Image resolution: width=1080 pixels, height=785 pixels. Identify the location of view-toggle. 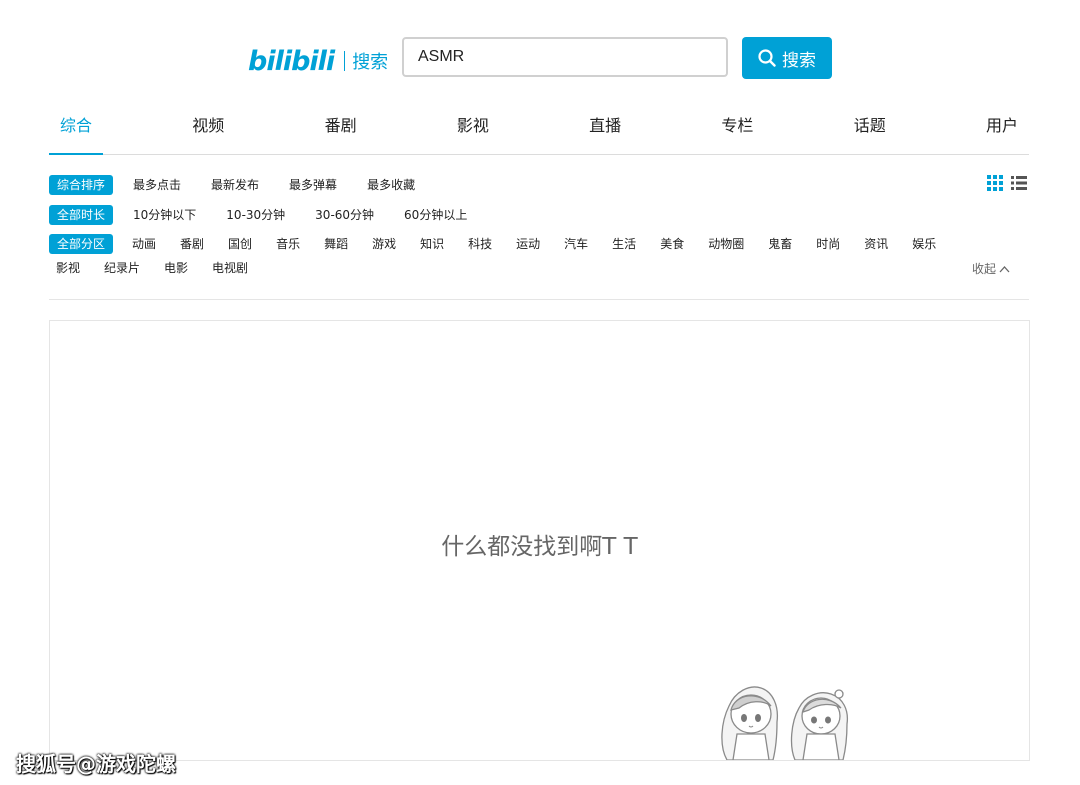
(1007, 183).